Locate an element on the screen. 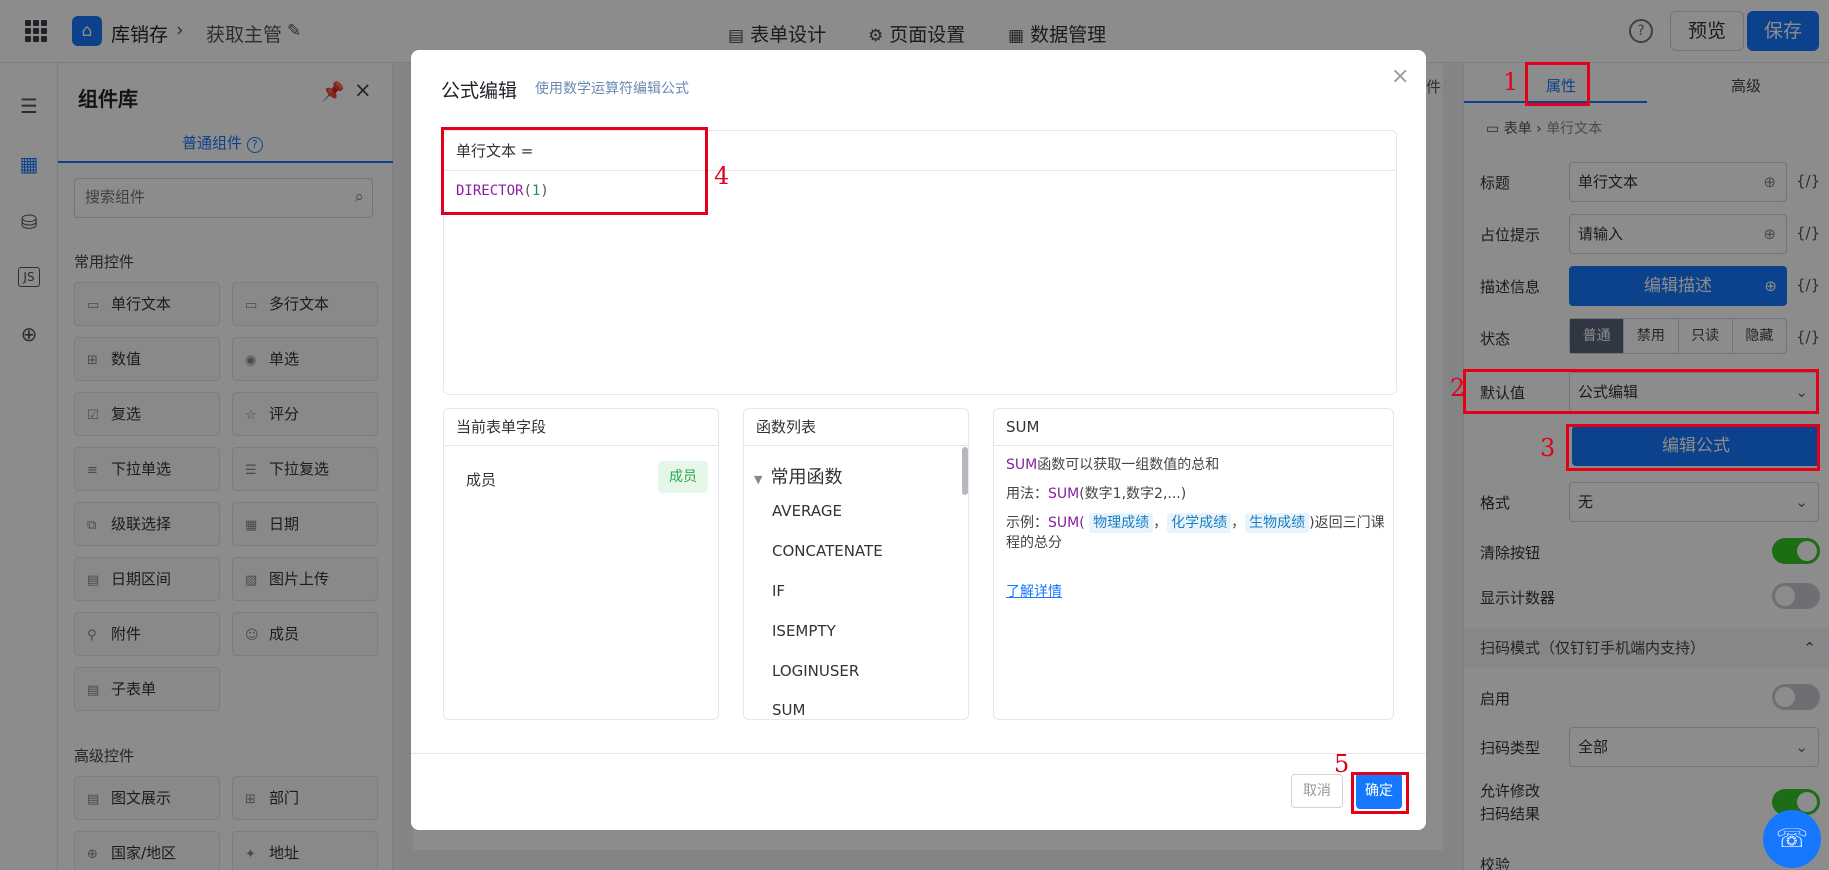 The image size is (1829, 870). function-group-common: ▼ 常用函数 is located at coordinates (798, 476).